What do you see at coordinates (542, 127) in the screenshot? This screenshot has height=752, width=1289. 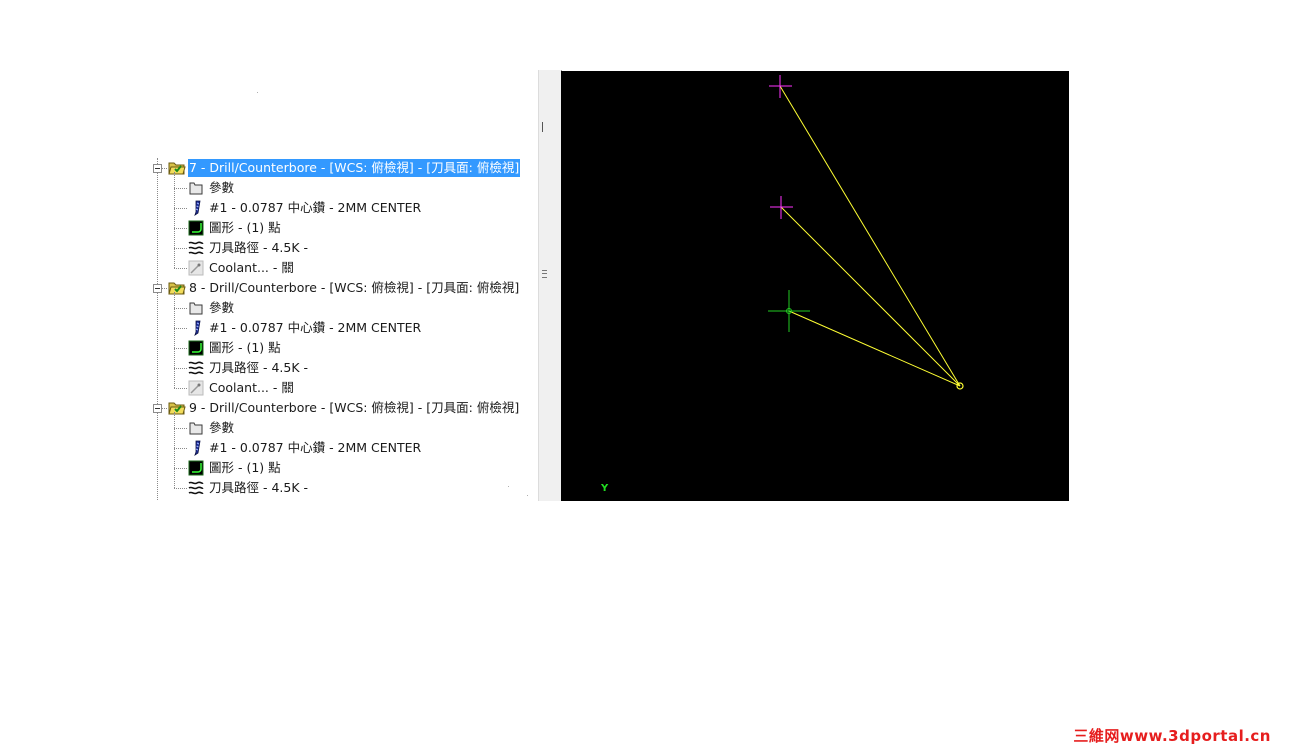 I see `splitter-grip-top` at bounding box center [542, 127].